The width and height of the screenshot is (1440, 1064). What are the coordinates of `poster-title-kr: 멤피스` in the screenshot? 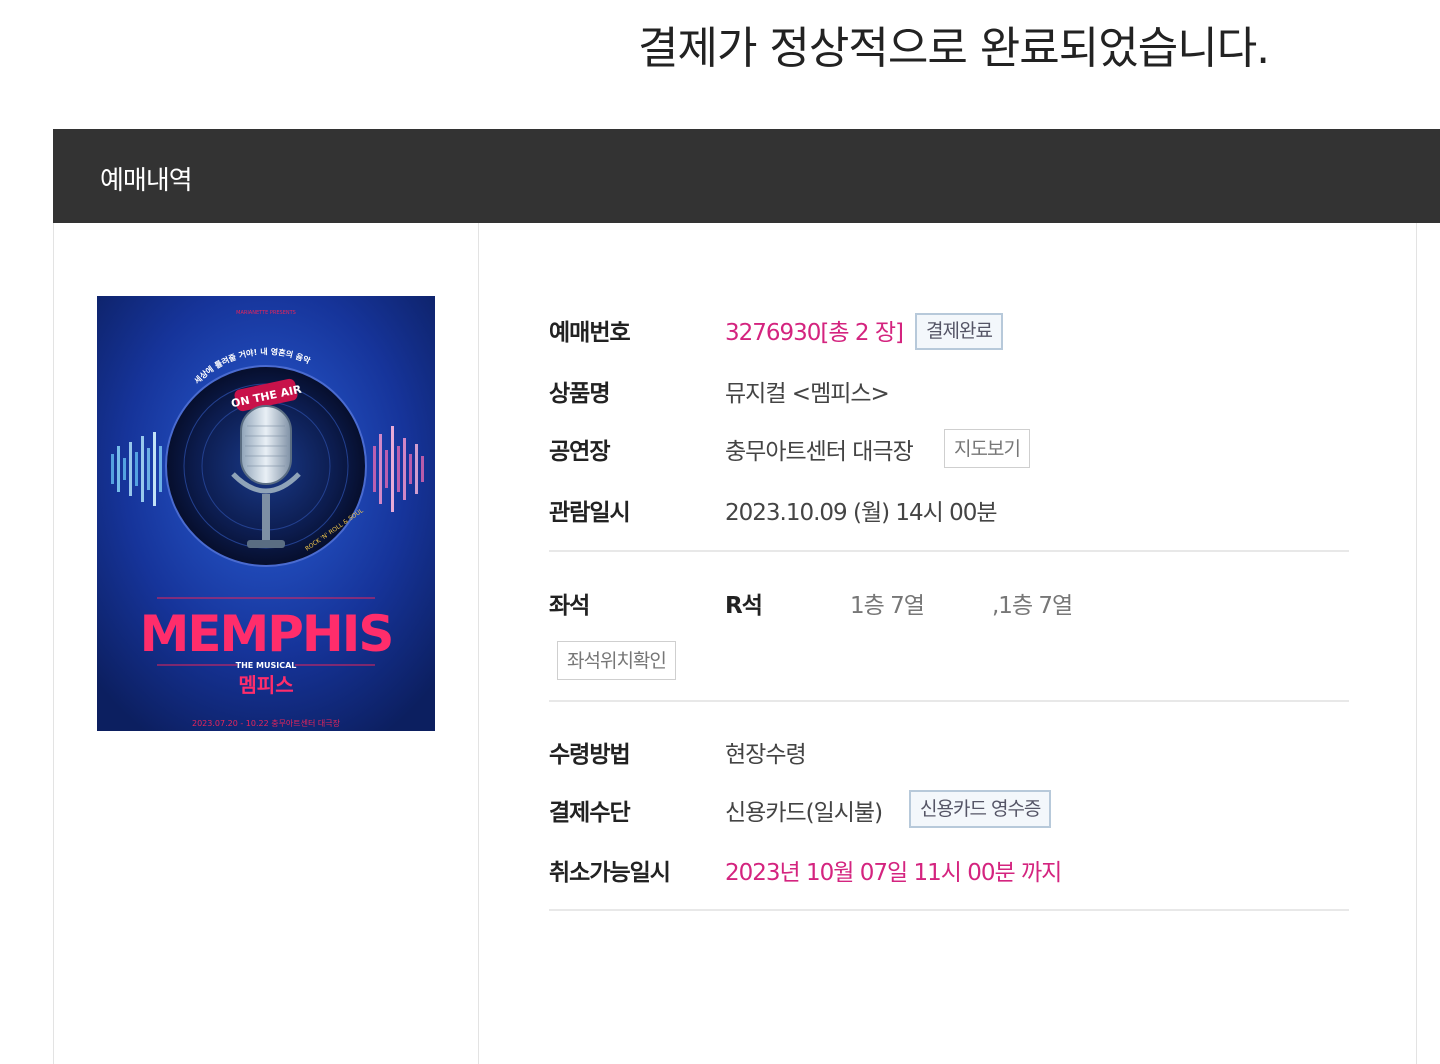 It's located at (265, 685).